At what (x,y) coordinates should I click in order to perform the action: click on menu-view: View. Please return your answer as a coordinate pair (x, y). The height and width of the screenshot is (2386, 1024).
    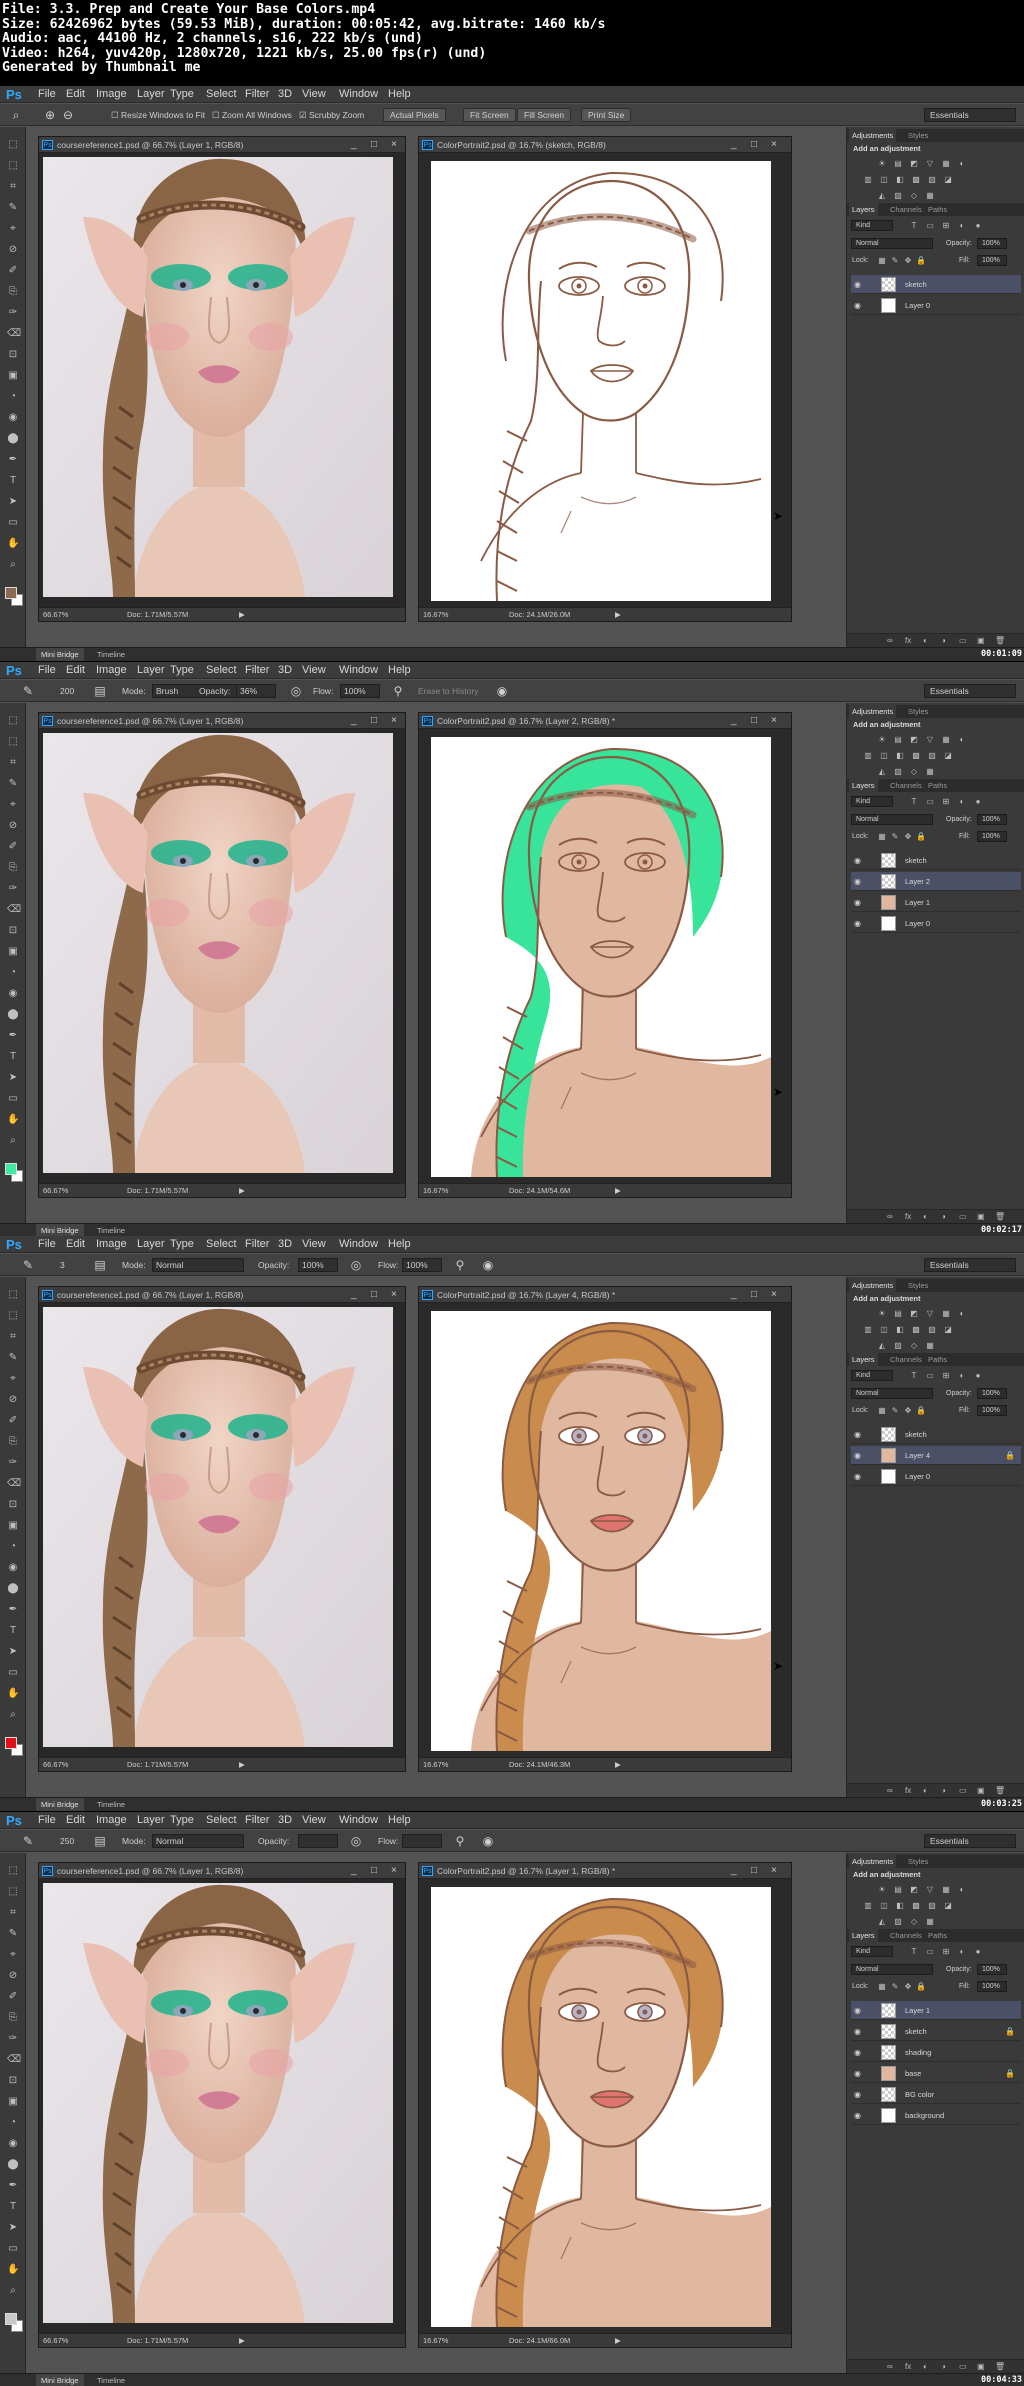
    Looking at the image, I should click on (314, 670).